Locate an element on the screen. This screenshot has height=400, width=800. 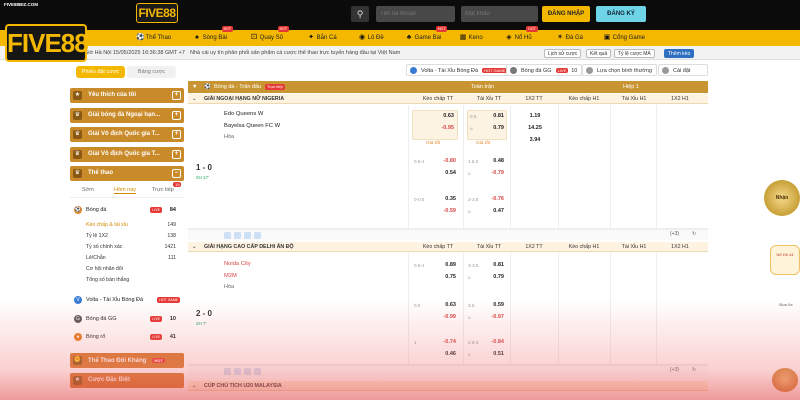
league-header: ⌄ CÚP CHỦ TỊCH U20 MALAYSIA is located at coordinates (448, 386).